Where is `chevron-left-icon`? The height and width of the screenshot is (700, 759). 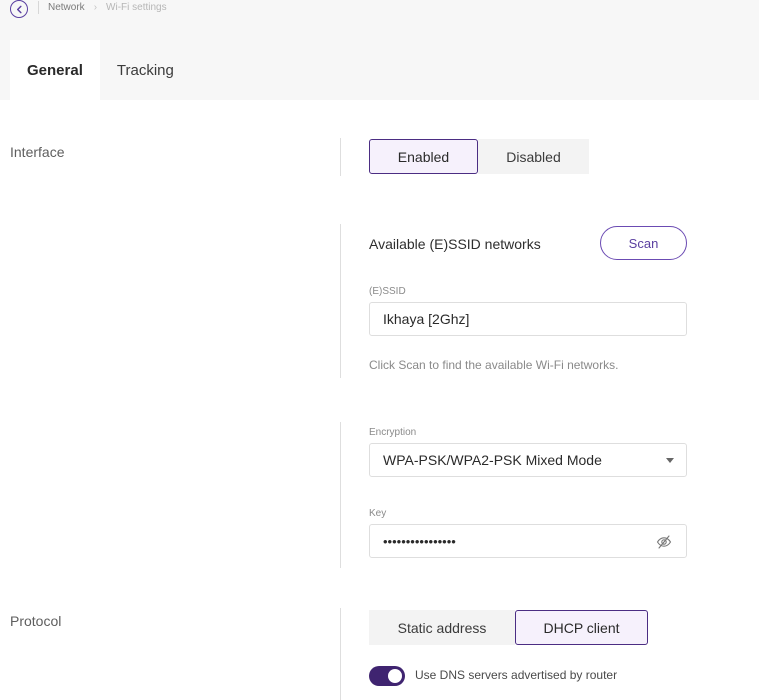 chevron-left-icon is located at coordinates (19, 9).